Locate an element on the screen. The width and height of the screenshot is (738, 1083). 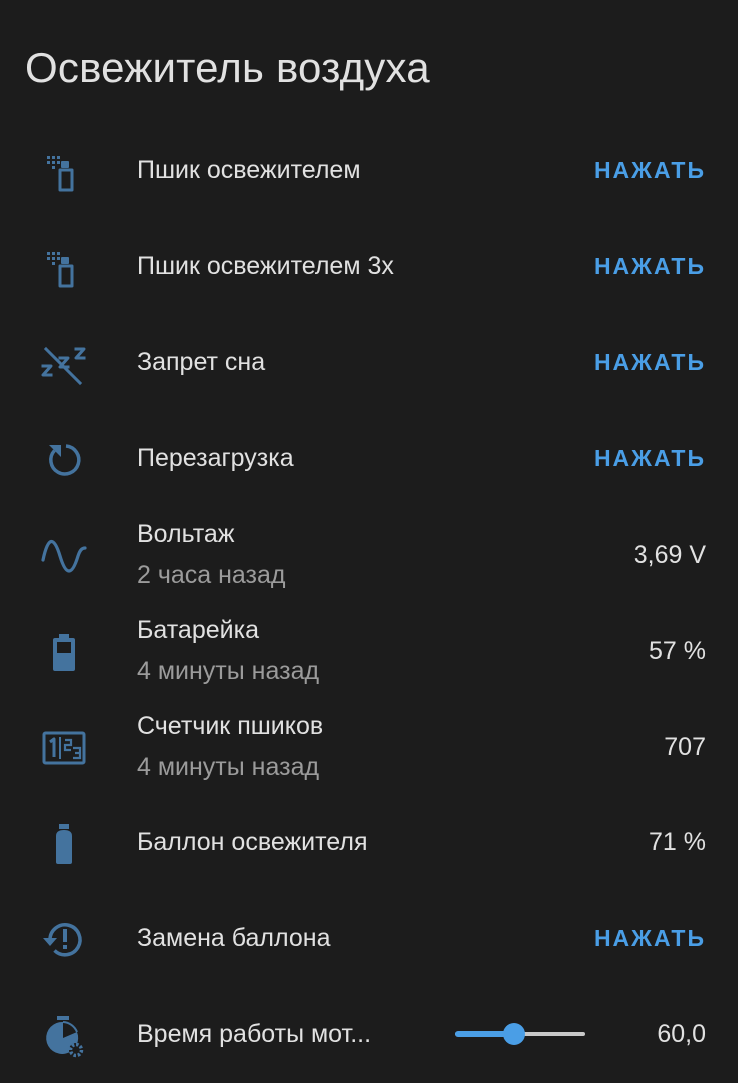
sine-wave-icon is located at coordinates (64, 556).